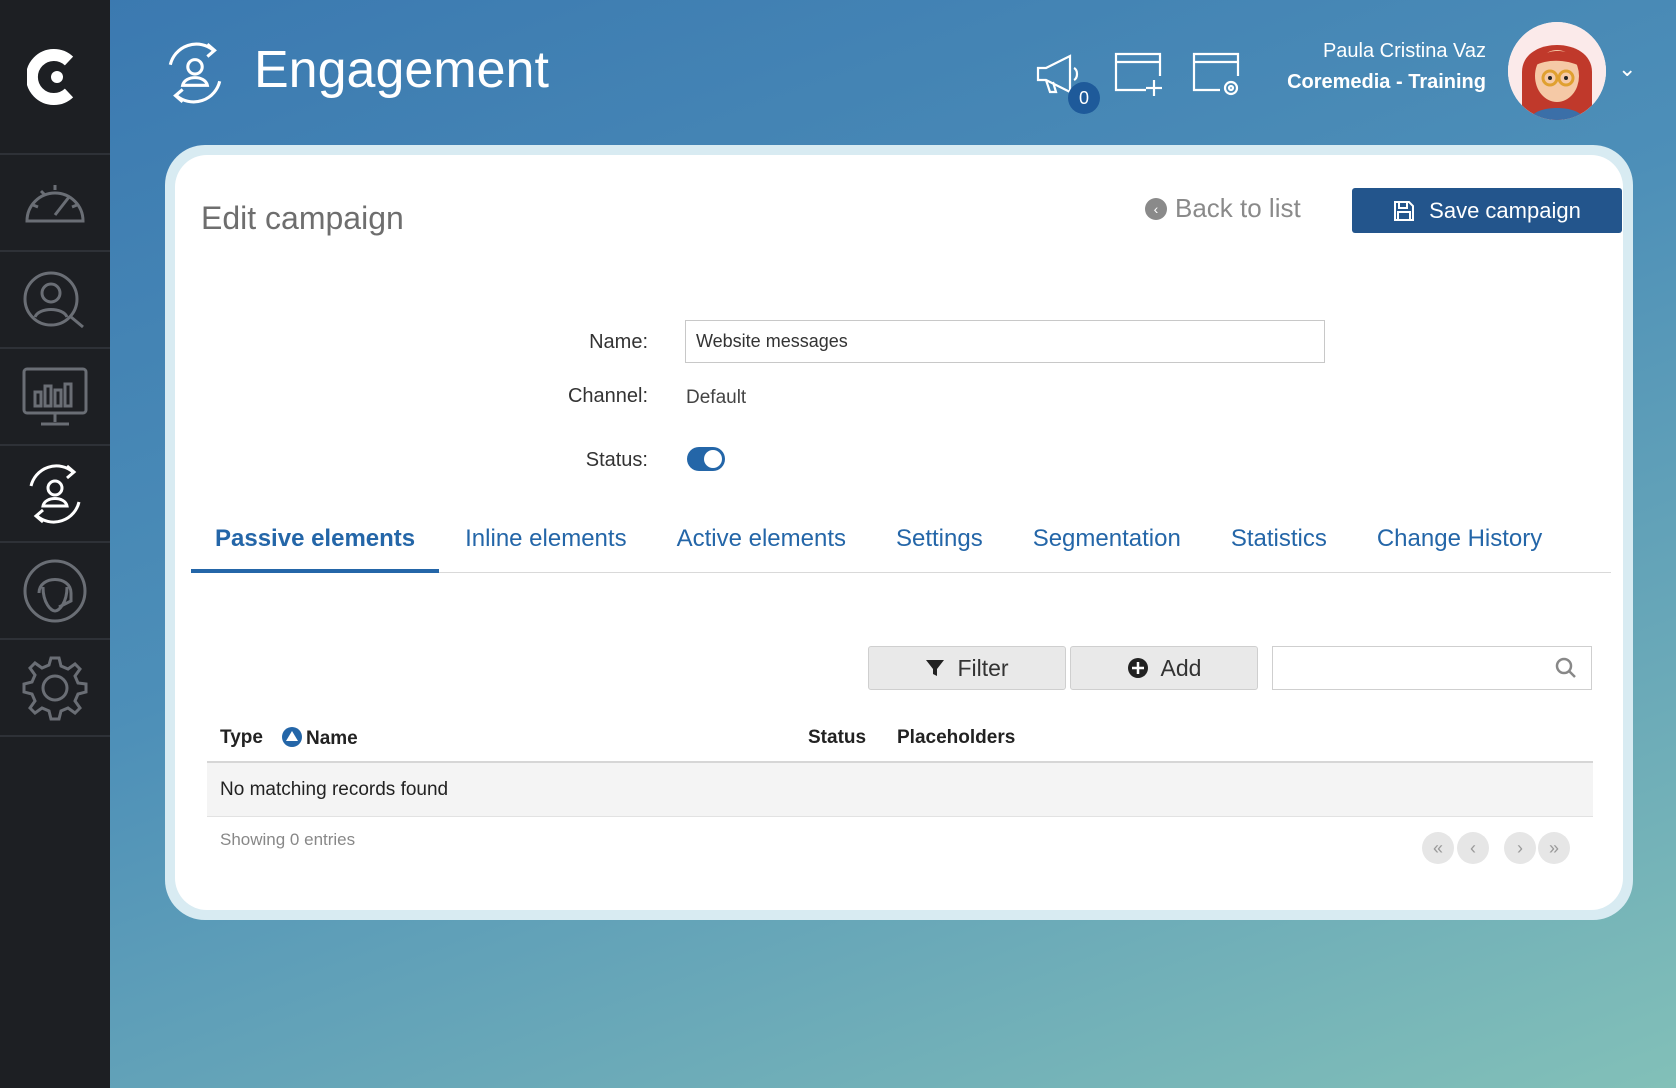 This screenshot has width=1676, height=1088. I want to click on gear-icon, so click(55, 688).